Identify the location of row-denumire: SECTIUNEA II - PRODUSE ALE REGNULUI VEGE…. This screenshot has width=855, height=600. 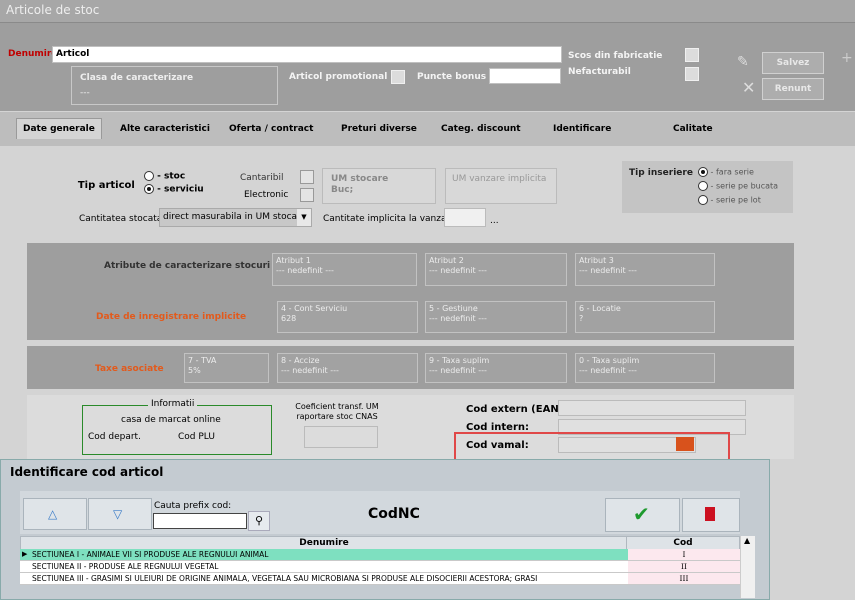
(125, 566).